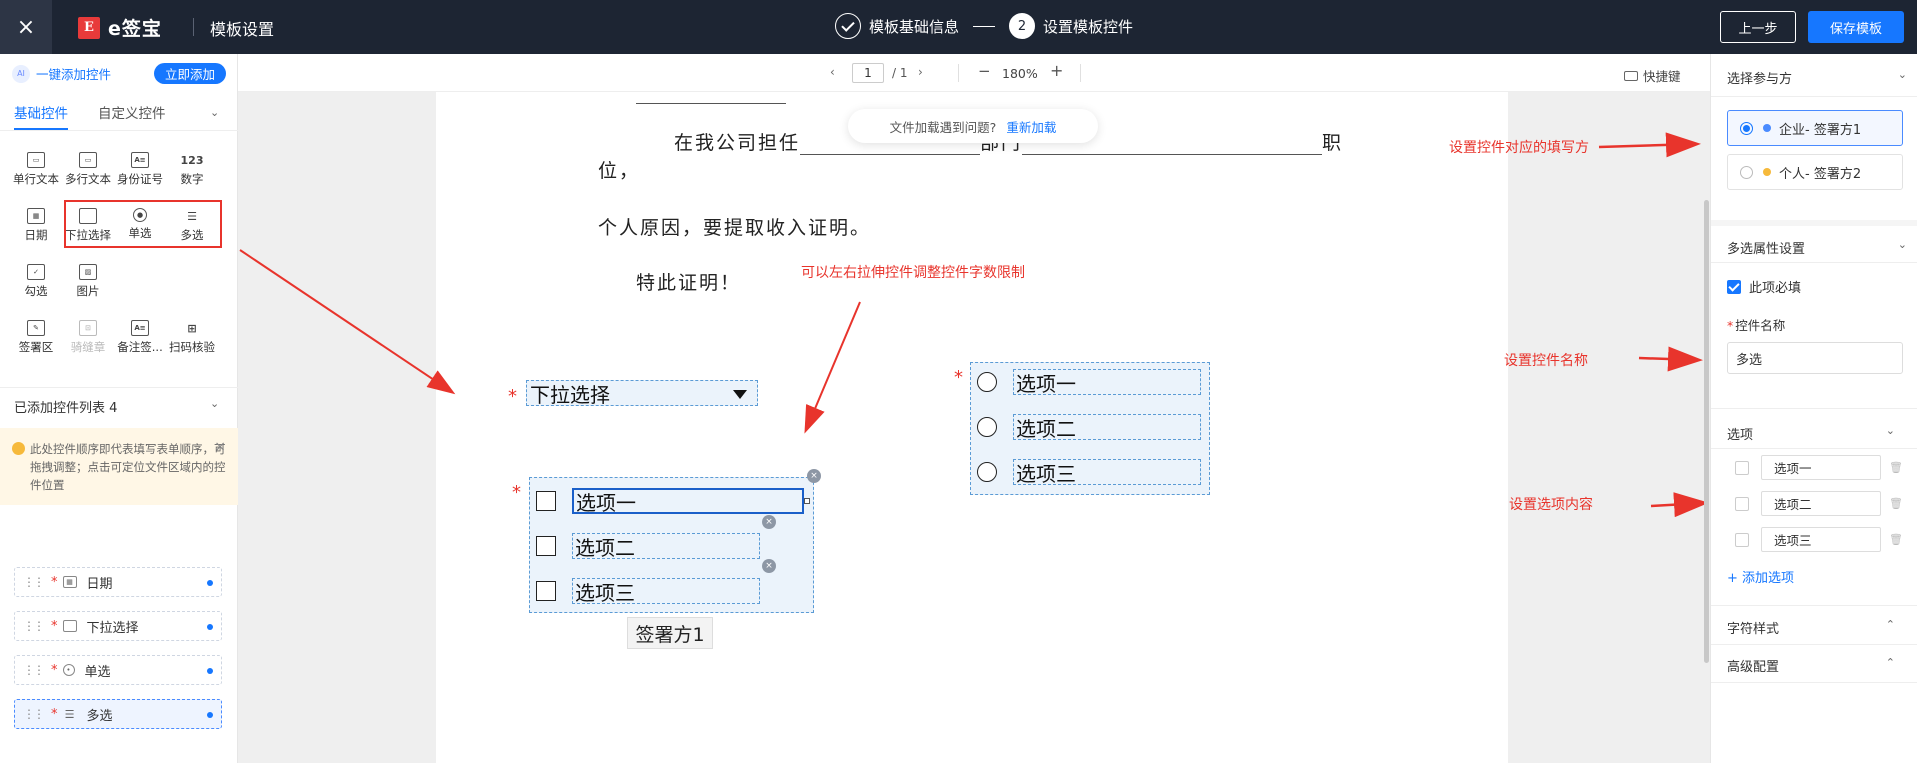  Describe the element at coordinates (1670, 359) in the screenshot. I see `arrow-to-name` at that location.